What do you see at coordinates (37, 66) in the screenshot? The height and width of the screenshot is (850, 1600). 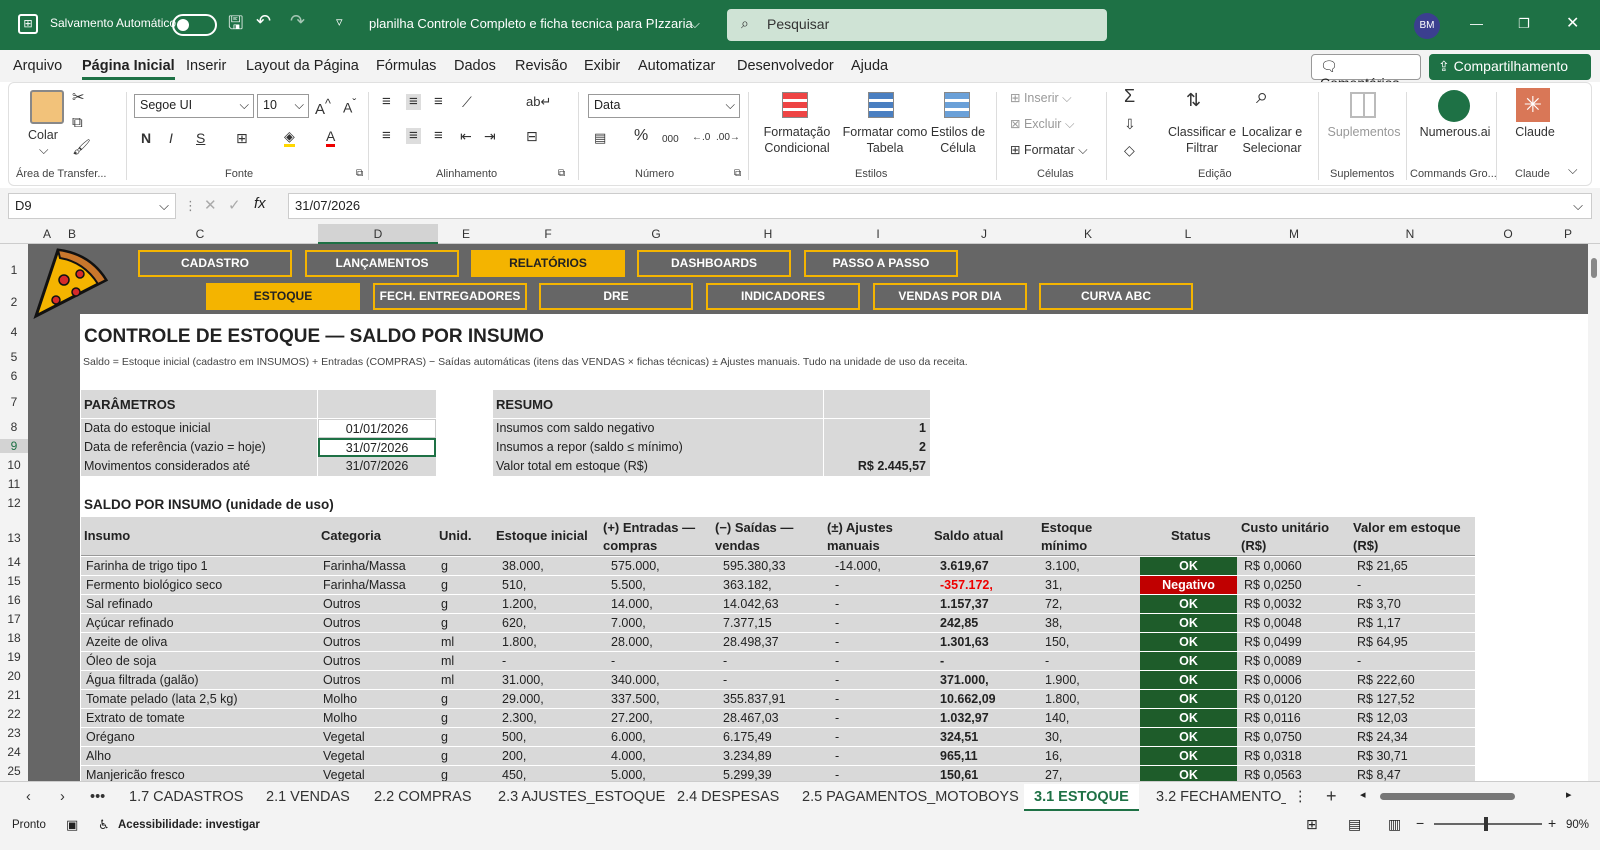 I see `menu-arquivo: Arquivo` at bounding box center [37, 66].